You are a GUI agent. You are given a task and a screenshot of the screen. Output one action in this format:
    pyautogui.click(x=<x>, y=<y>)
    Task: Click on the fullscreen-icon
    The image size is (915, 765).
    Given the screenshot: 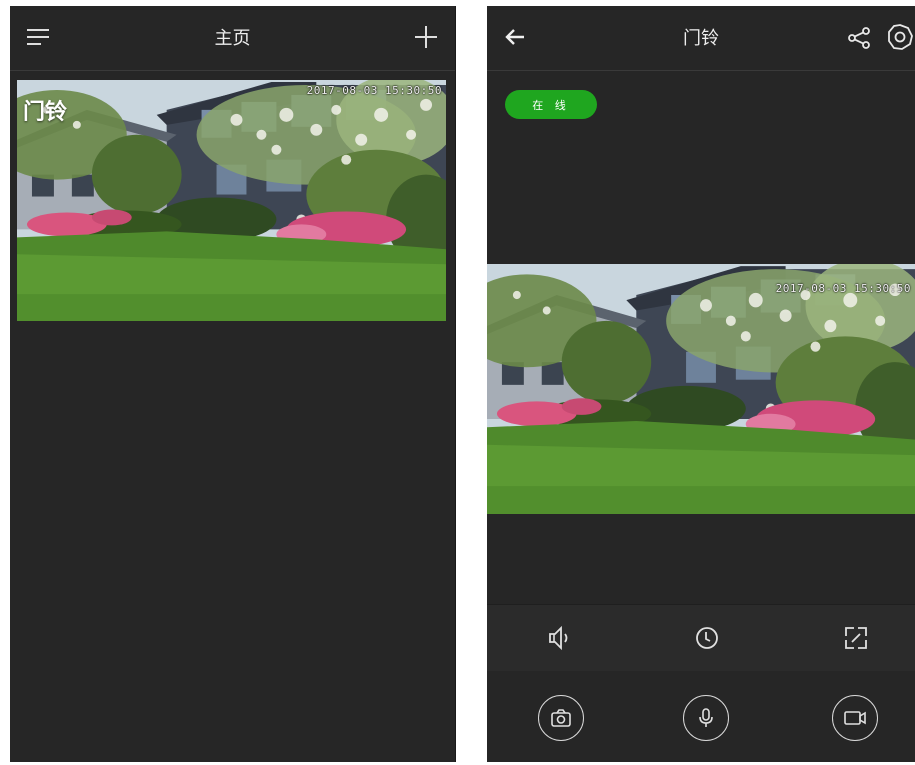 What is the action you would take?
    pyautogui.click(x=856, y=638)
    